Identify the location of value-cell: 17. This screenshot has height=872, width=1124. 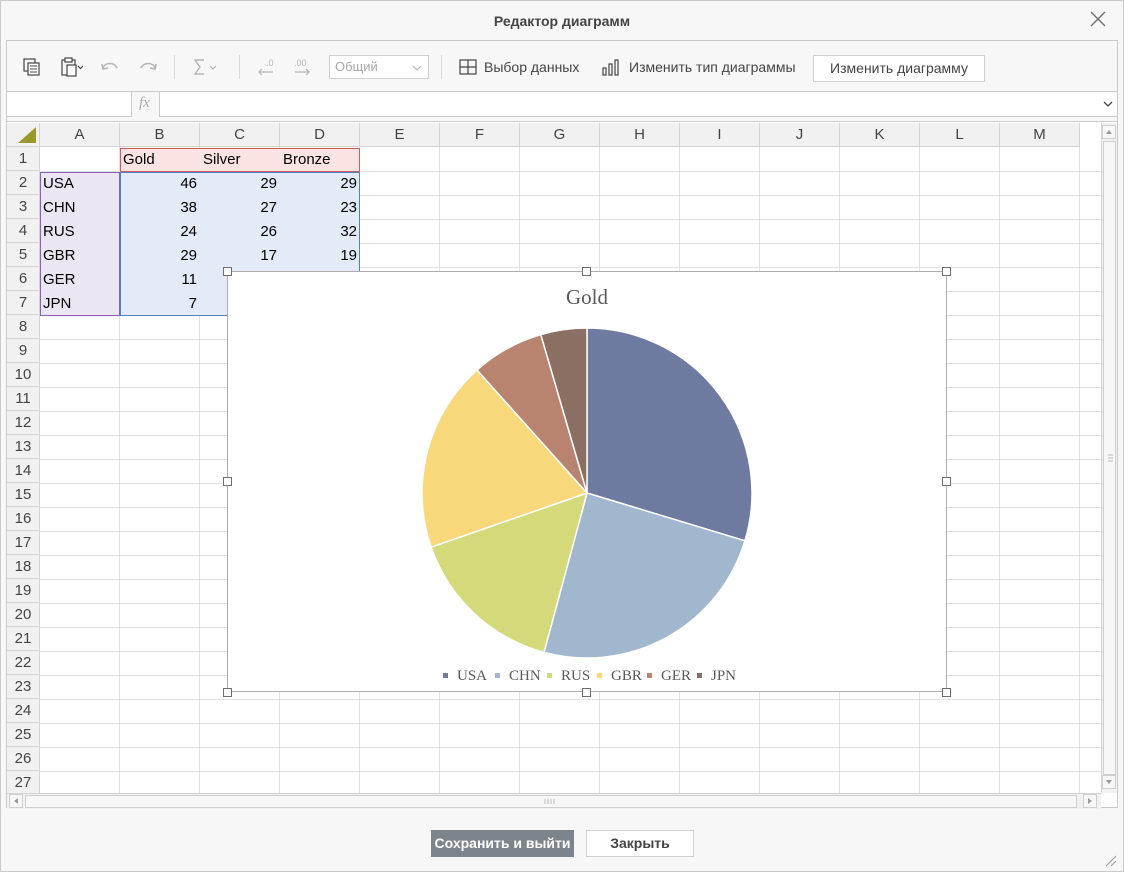
(240, 256).